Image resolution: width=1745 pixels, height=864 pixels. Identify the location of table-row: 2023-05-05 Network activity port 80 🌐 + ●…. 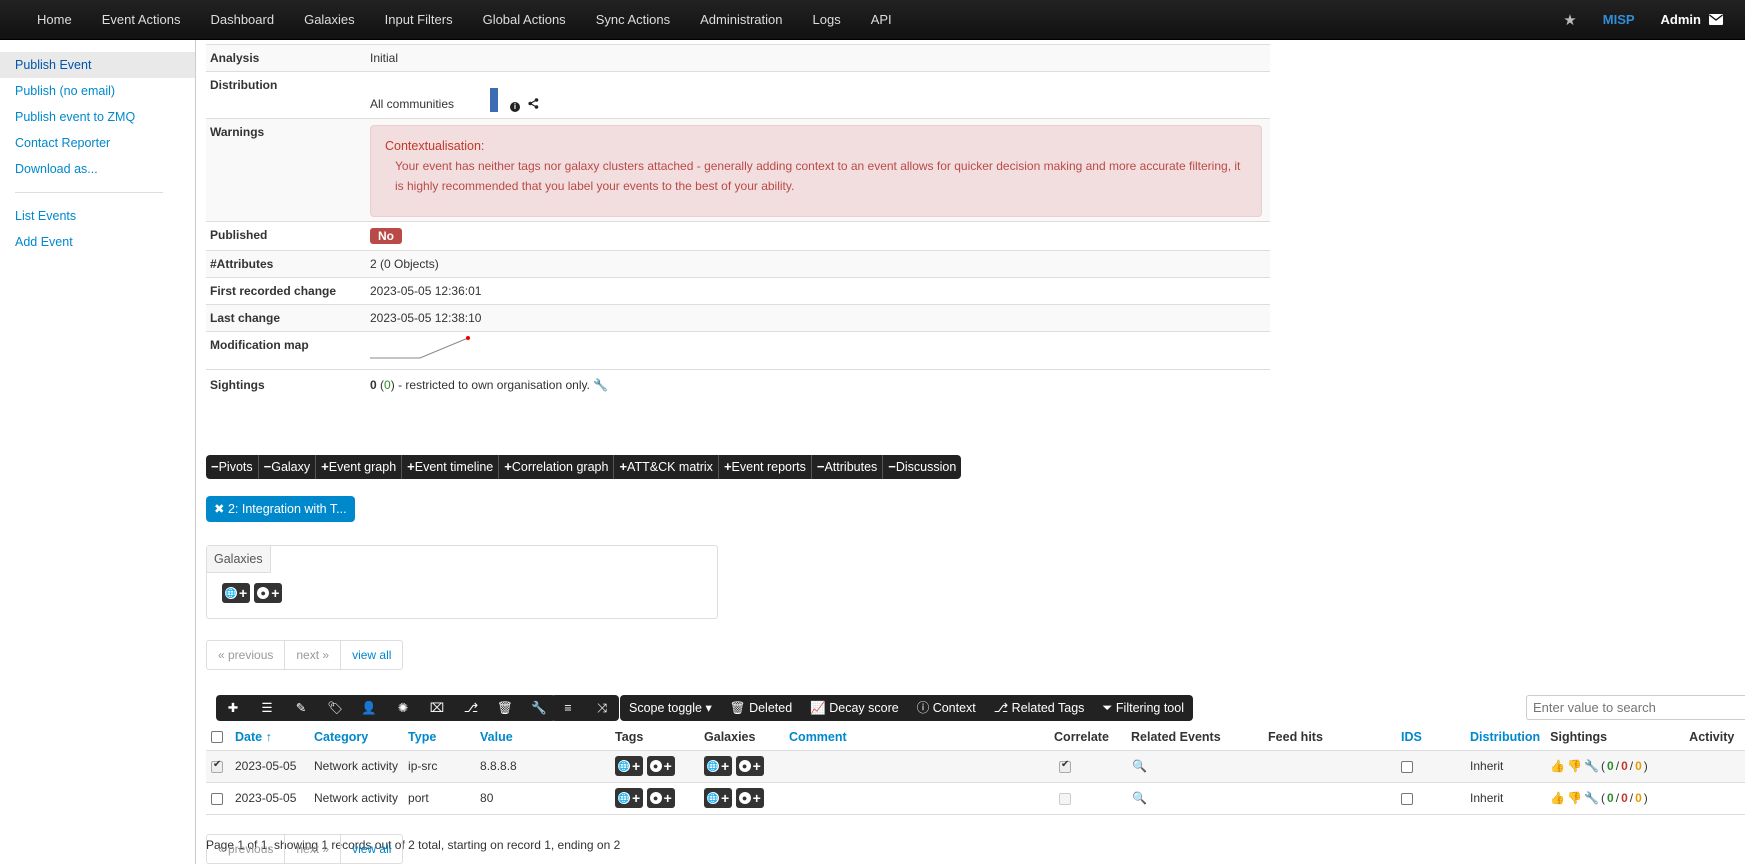
(975, 798).